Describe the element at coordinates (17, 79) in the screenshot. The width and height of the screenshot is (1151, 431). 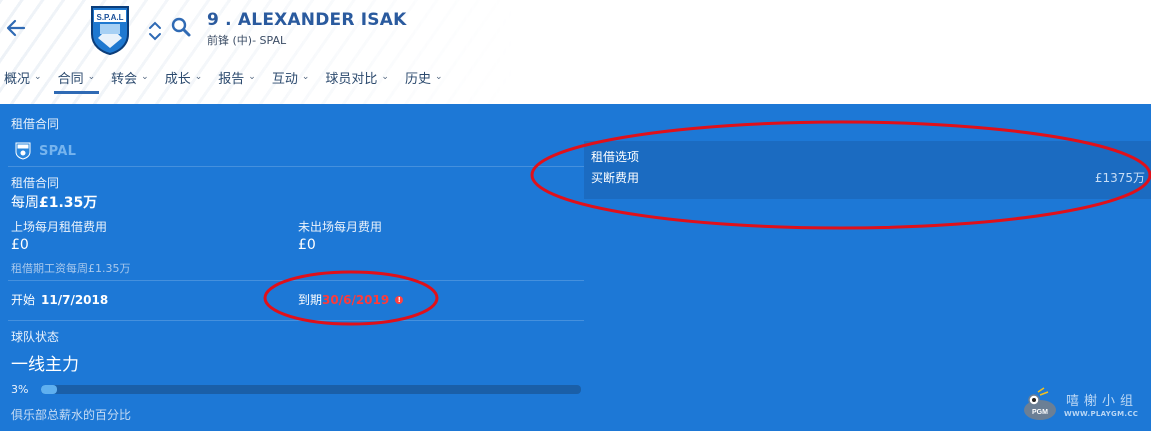
I see `tab-label: 概况` at that location.